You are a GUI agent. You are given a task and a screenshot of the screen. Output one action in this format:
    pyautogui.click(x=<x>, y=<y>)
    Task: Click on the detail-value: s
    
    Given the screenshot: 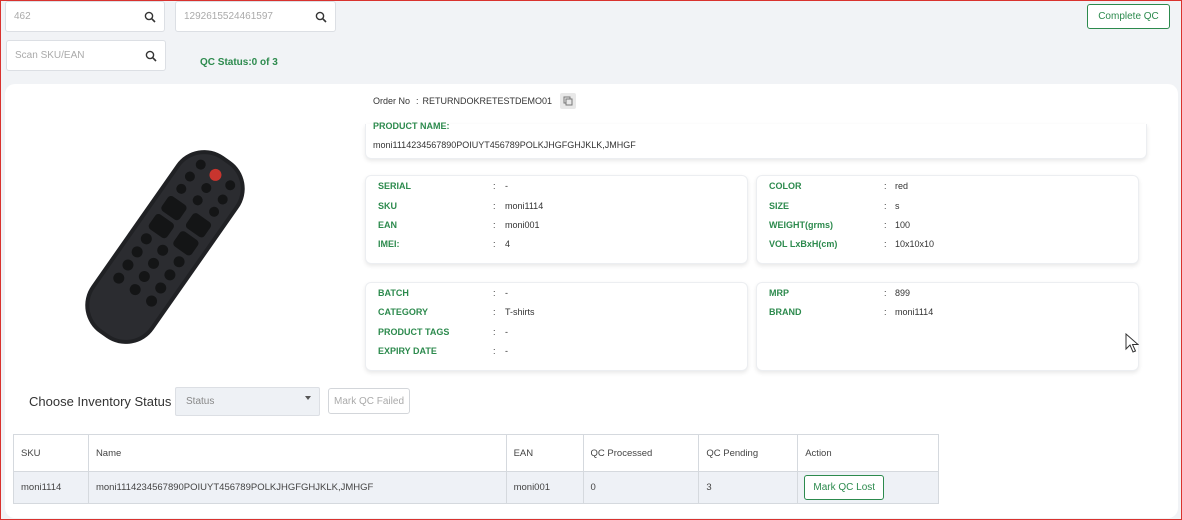 What is the action you would take?
    pyautogui.click(x=897, y=206)
    